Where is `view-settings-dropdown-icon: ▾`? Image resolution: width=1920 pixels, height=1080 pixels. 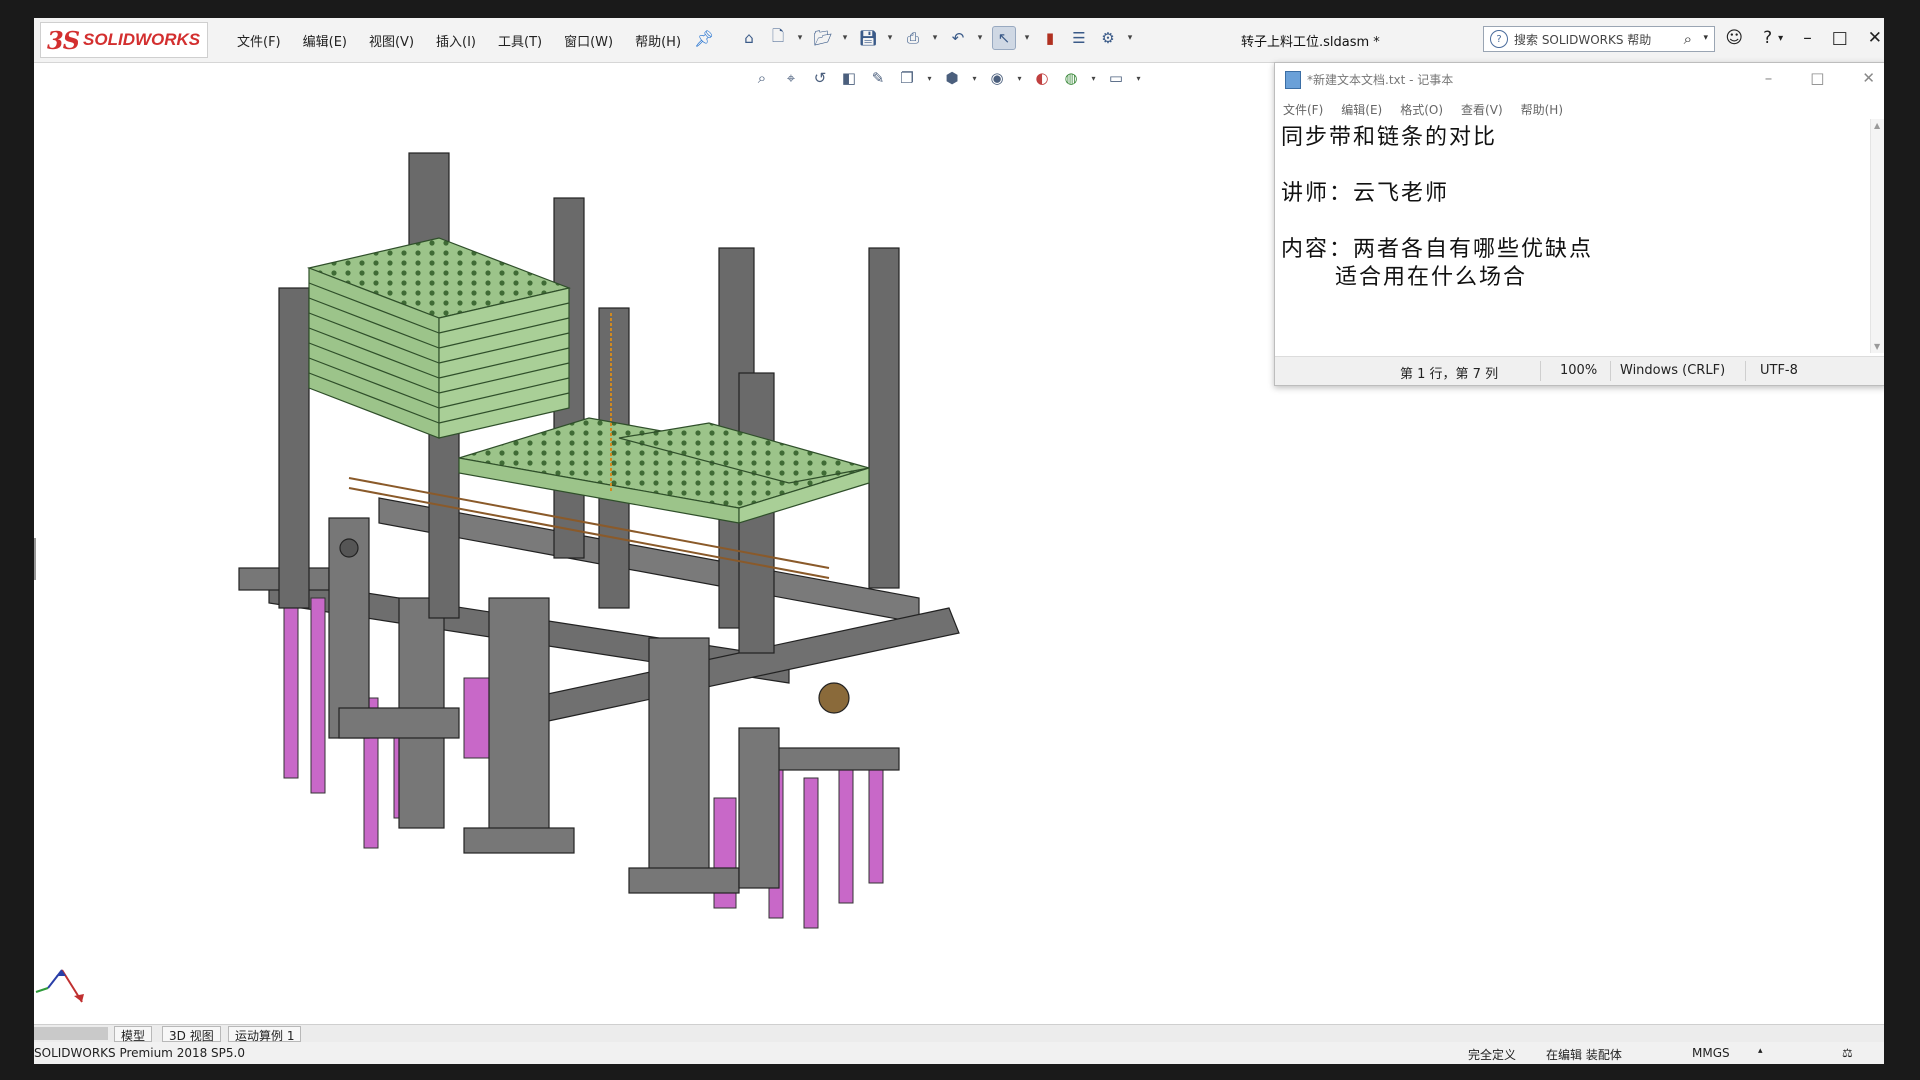 view-settings-dropdown-icon: ▾ is located at coordinates (1138, 78).